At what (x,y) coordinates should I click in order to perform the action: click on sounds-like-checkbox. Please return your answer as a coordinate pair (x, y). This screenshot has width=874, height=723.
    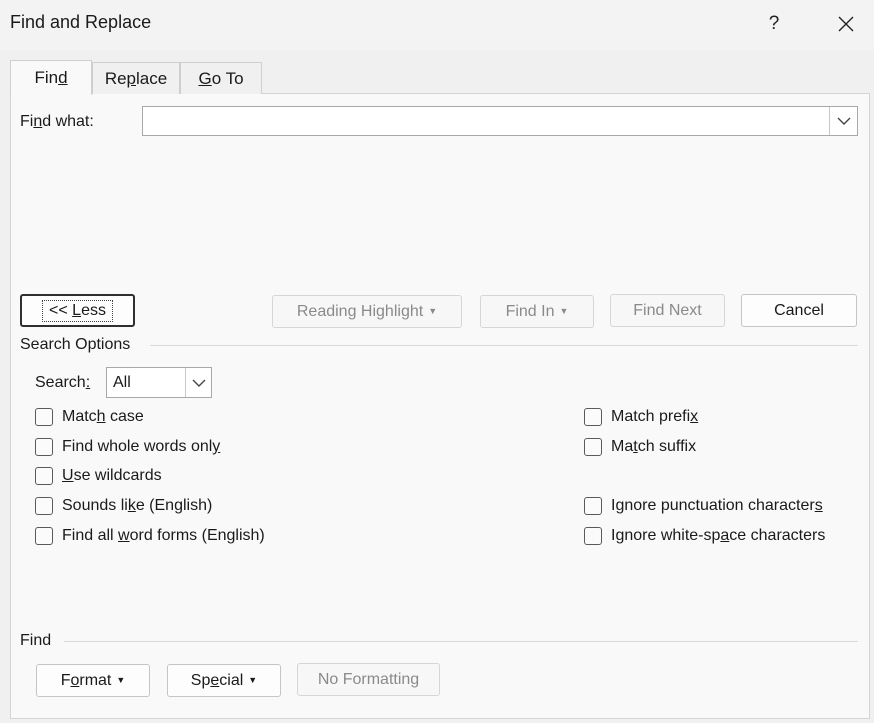
    Looking at the image, I should click on (44, 506).